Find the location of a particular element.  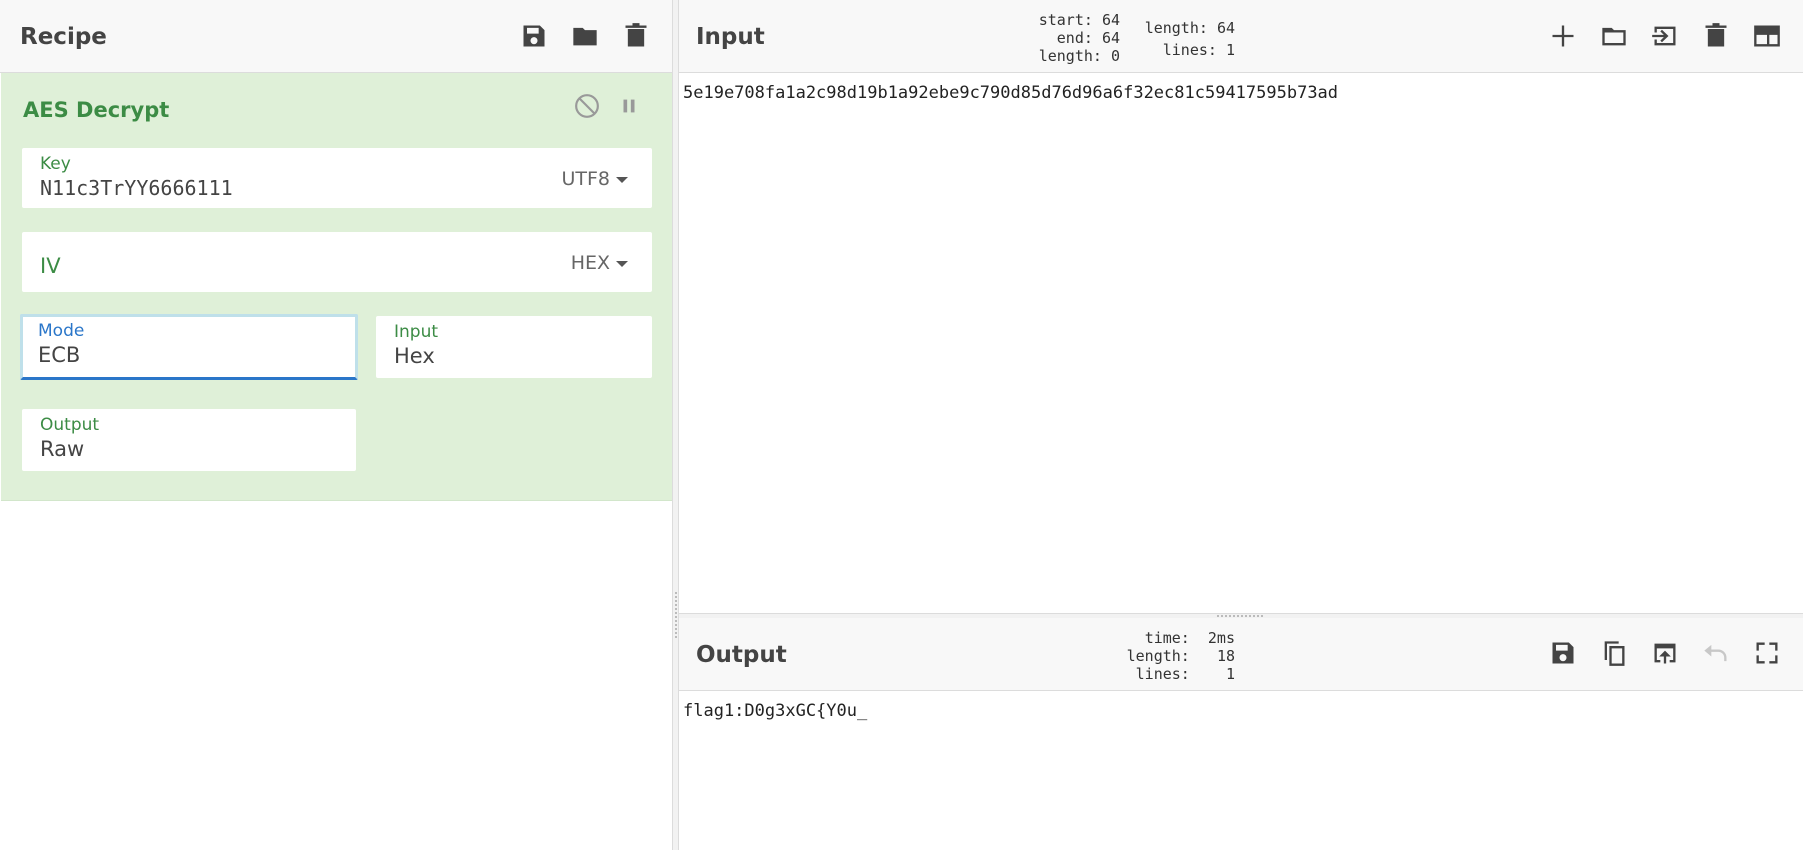

layout-icon is located at coordinates (1767, 36).